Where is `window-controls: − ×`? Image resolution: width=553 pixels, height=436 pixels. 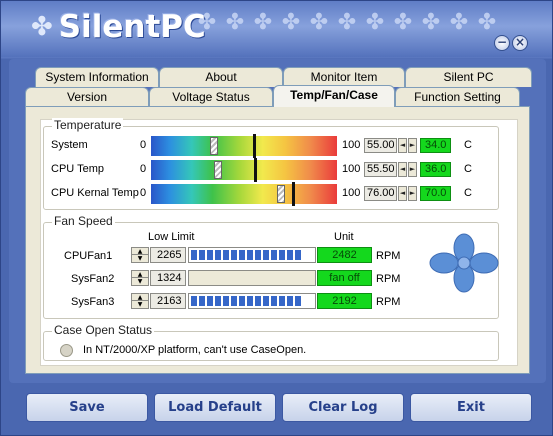 window-controls: − × is located at coordinates (511, 43).